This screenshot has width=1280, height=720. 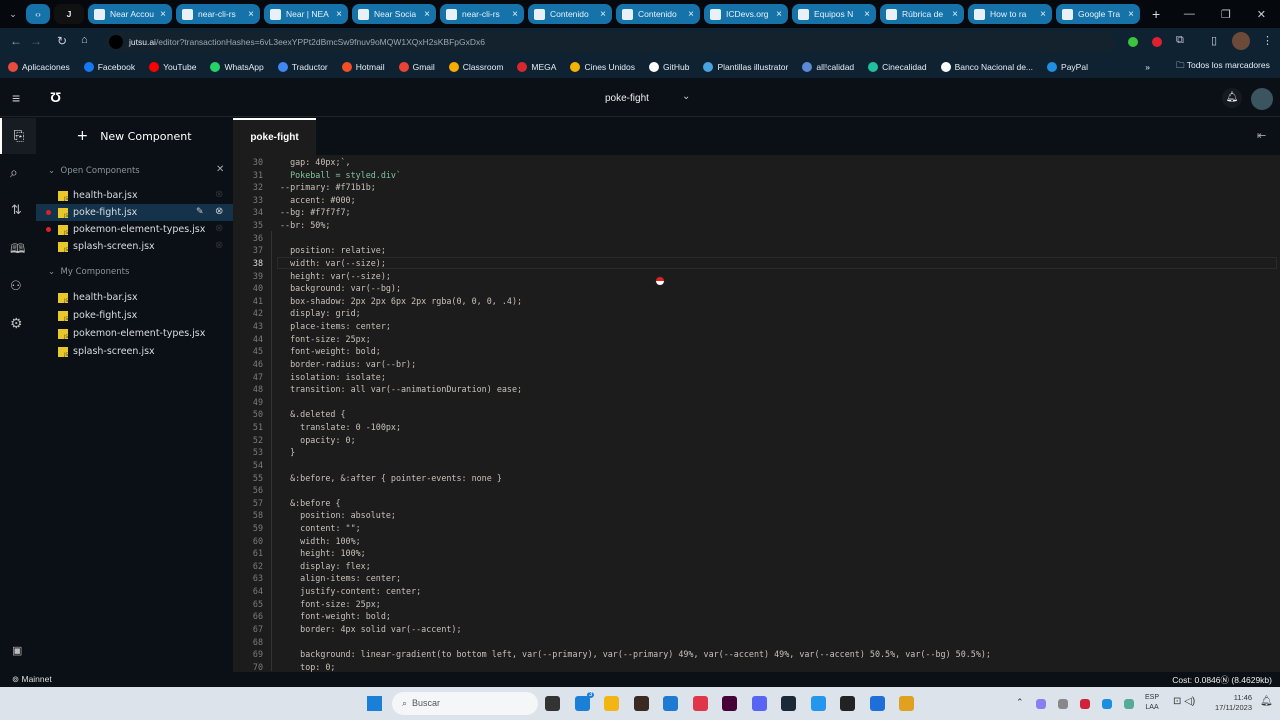 I want to click on discord-icon, so click(x=759, y=703).